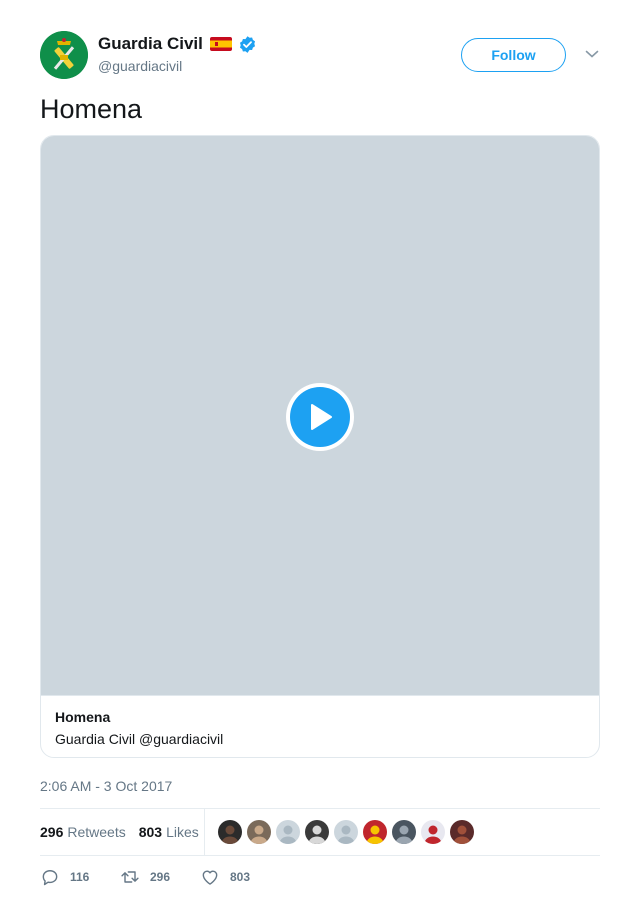 Image resolution: width=640 pixels, height=917 pixels. Describe the element at coordinates (210, 877) in the screenshot. I see `heart-icon` at that location.